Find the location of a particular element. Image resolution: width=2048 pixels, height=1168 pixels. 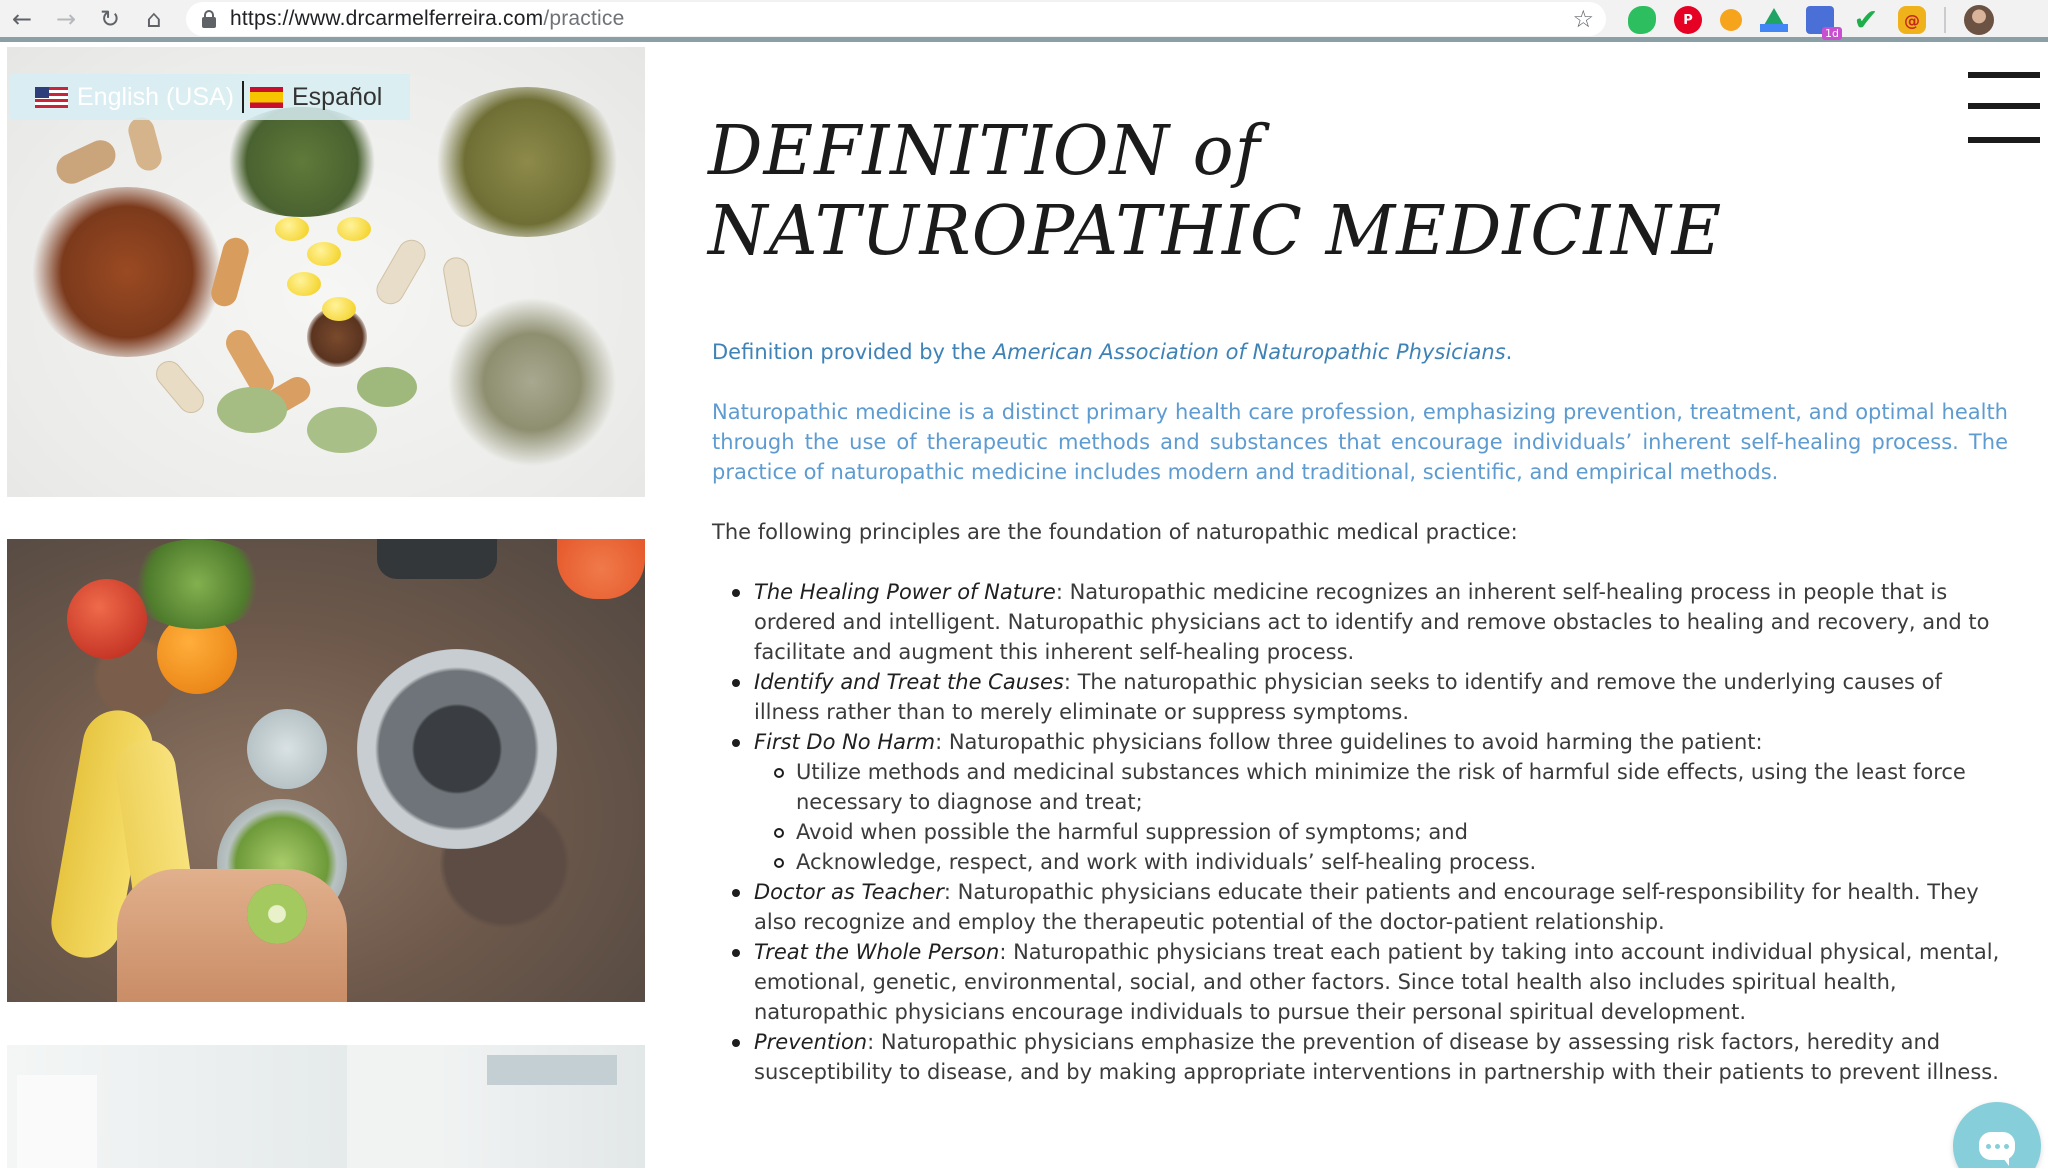

page-title: DEFINITION of NATUROPATHIC MEDICINE is located at coordinates (1308, 192).